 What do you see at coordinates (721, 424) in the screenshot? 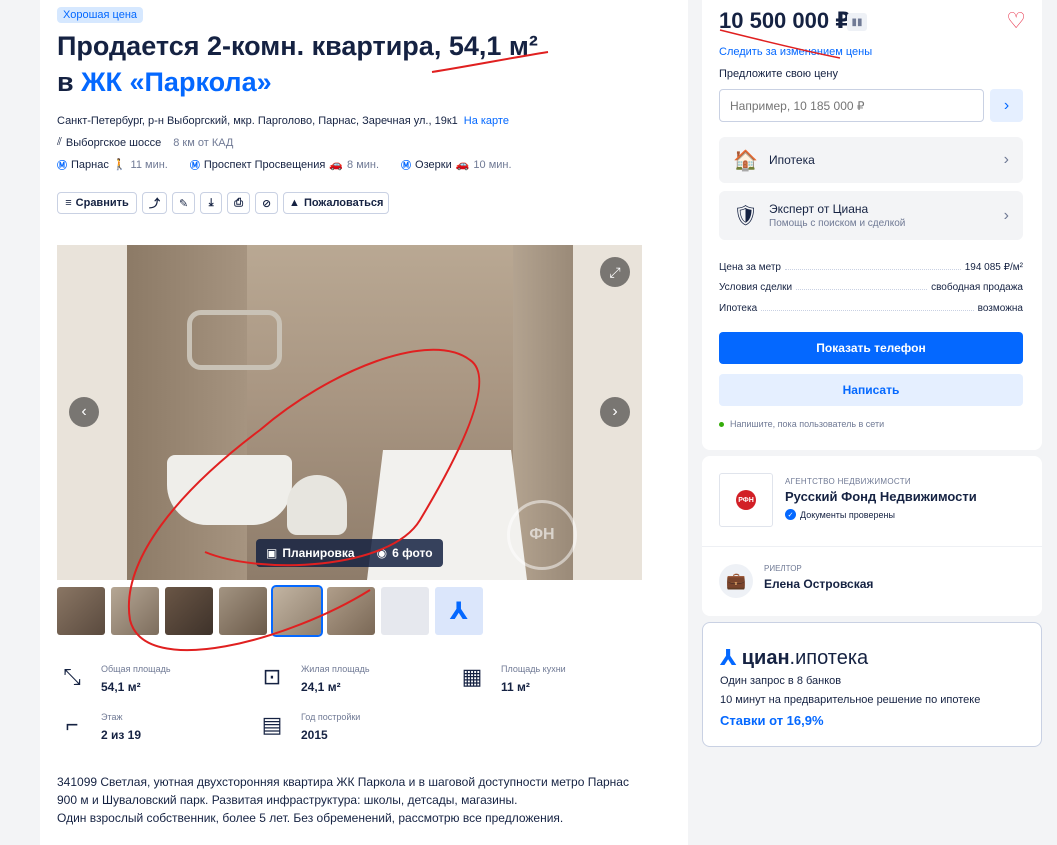
I see `online-dot-icon` at bounding box center [721, 424].